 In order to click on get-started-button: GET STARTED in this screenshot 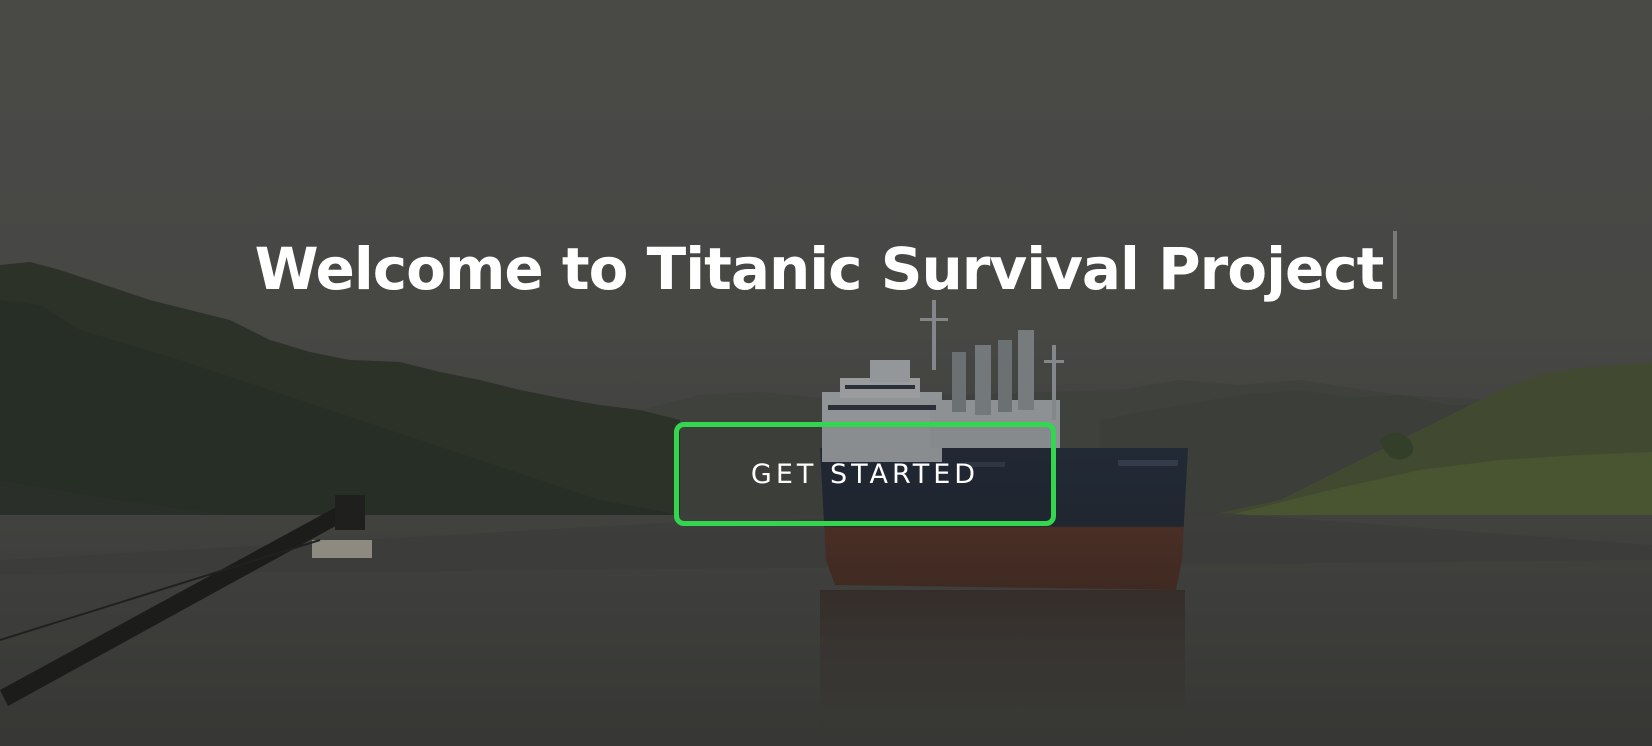, I will do `click(865, 474)`.